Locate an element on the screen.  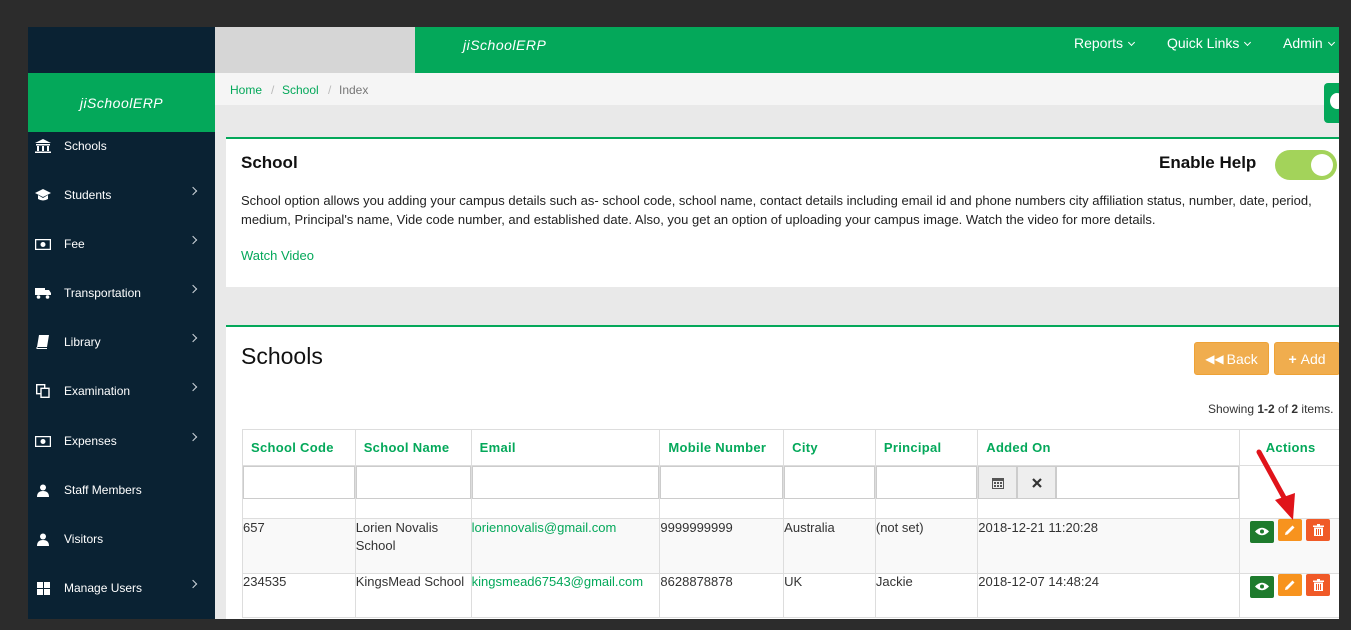
cell-school-code: 234535 is located at coordinates (299, 595).